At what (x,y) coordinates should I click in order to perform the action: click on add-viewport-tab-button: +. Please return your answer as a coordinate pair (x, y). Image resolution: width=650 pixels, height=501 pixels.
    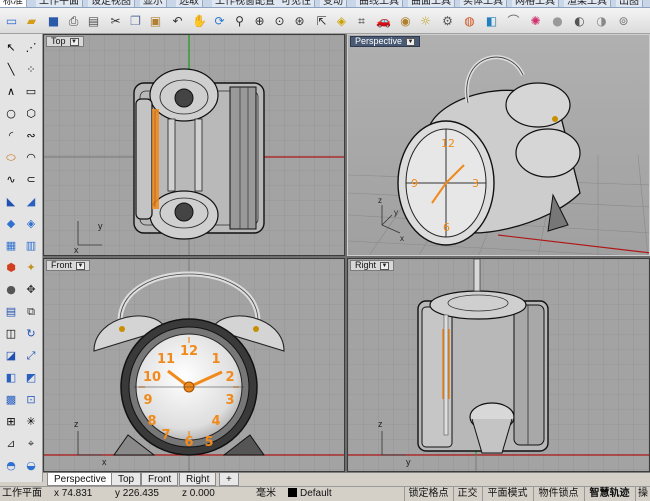
    Looking at the image, I should click on (229, 479).